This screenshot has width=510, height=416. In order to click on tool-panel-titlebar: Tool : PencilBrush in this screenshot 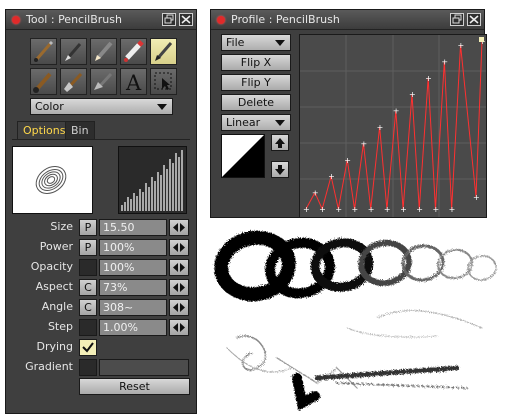, I will do `click(101, 20)`.